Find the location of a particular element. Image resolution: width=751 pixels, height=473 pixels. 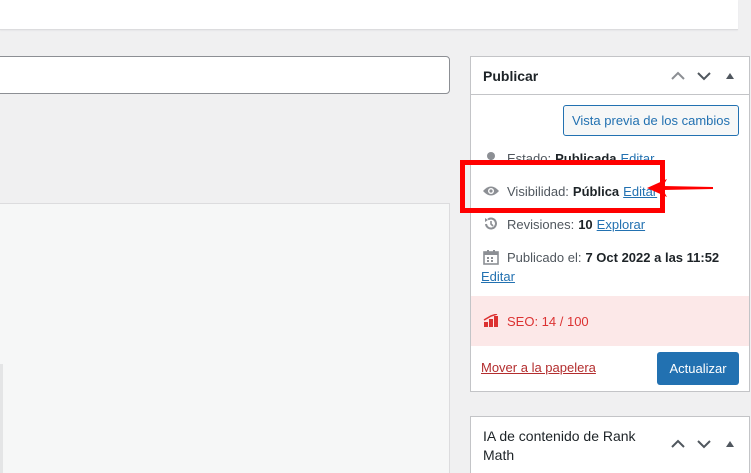

post-title-input is located at coordinates (225, 75).